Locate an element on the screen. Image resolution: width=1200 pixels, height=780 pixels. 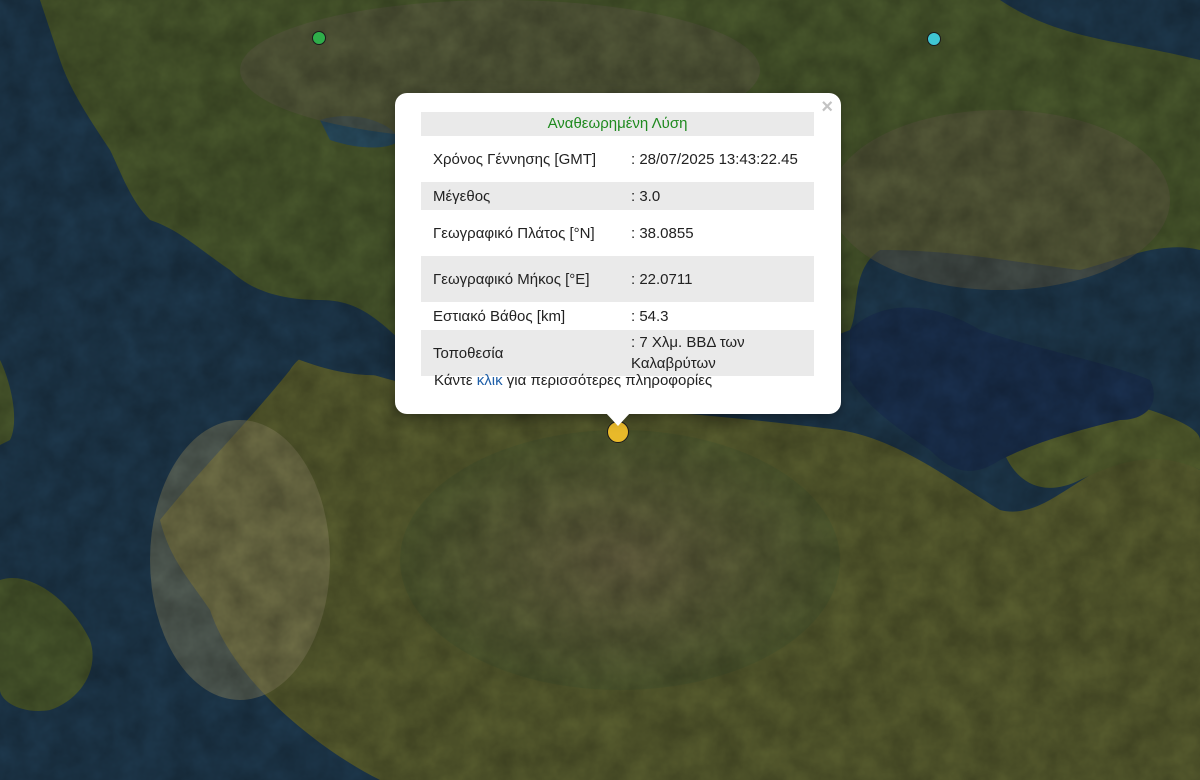
close-icon: × is located at coordinates (827, 107).